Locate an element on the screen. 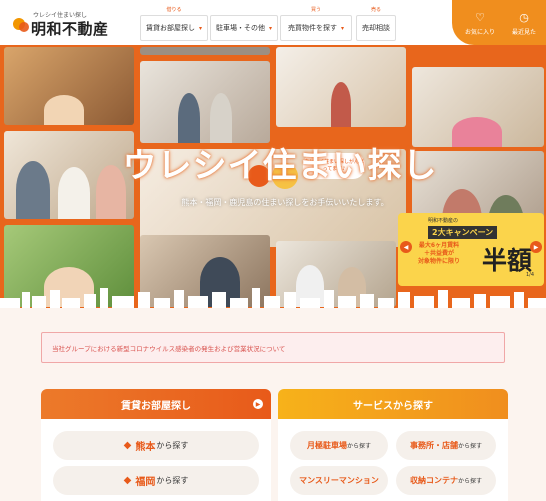  history-link: ◷ 最近見た is located at coordinates (524, 24).